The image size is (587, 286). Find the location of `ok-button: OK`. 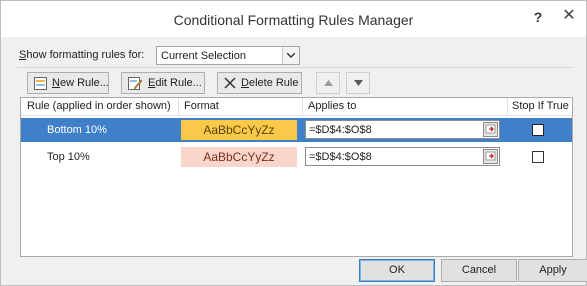

ok-button: OK is located at coordinates (397, 270).